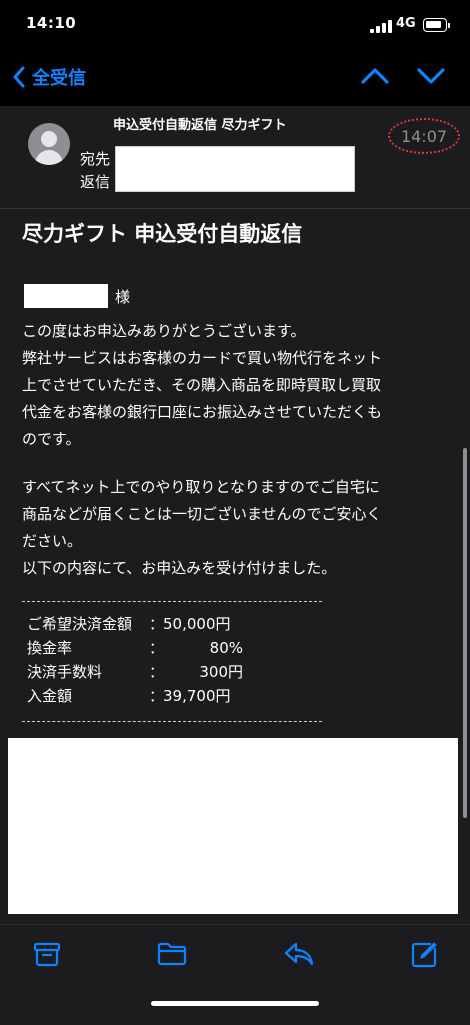  I want to click on previous-message-chevron-up-icon, so click(375, 76).